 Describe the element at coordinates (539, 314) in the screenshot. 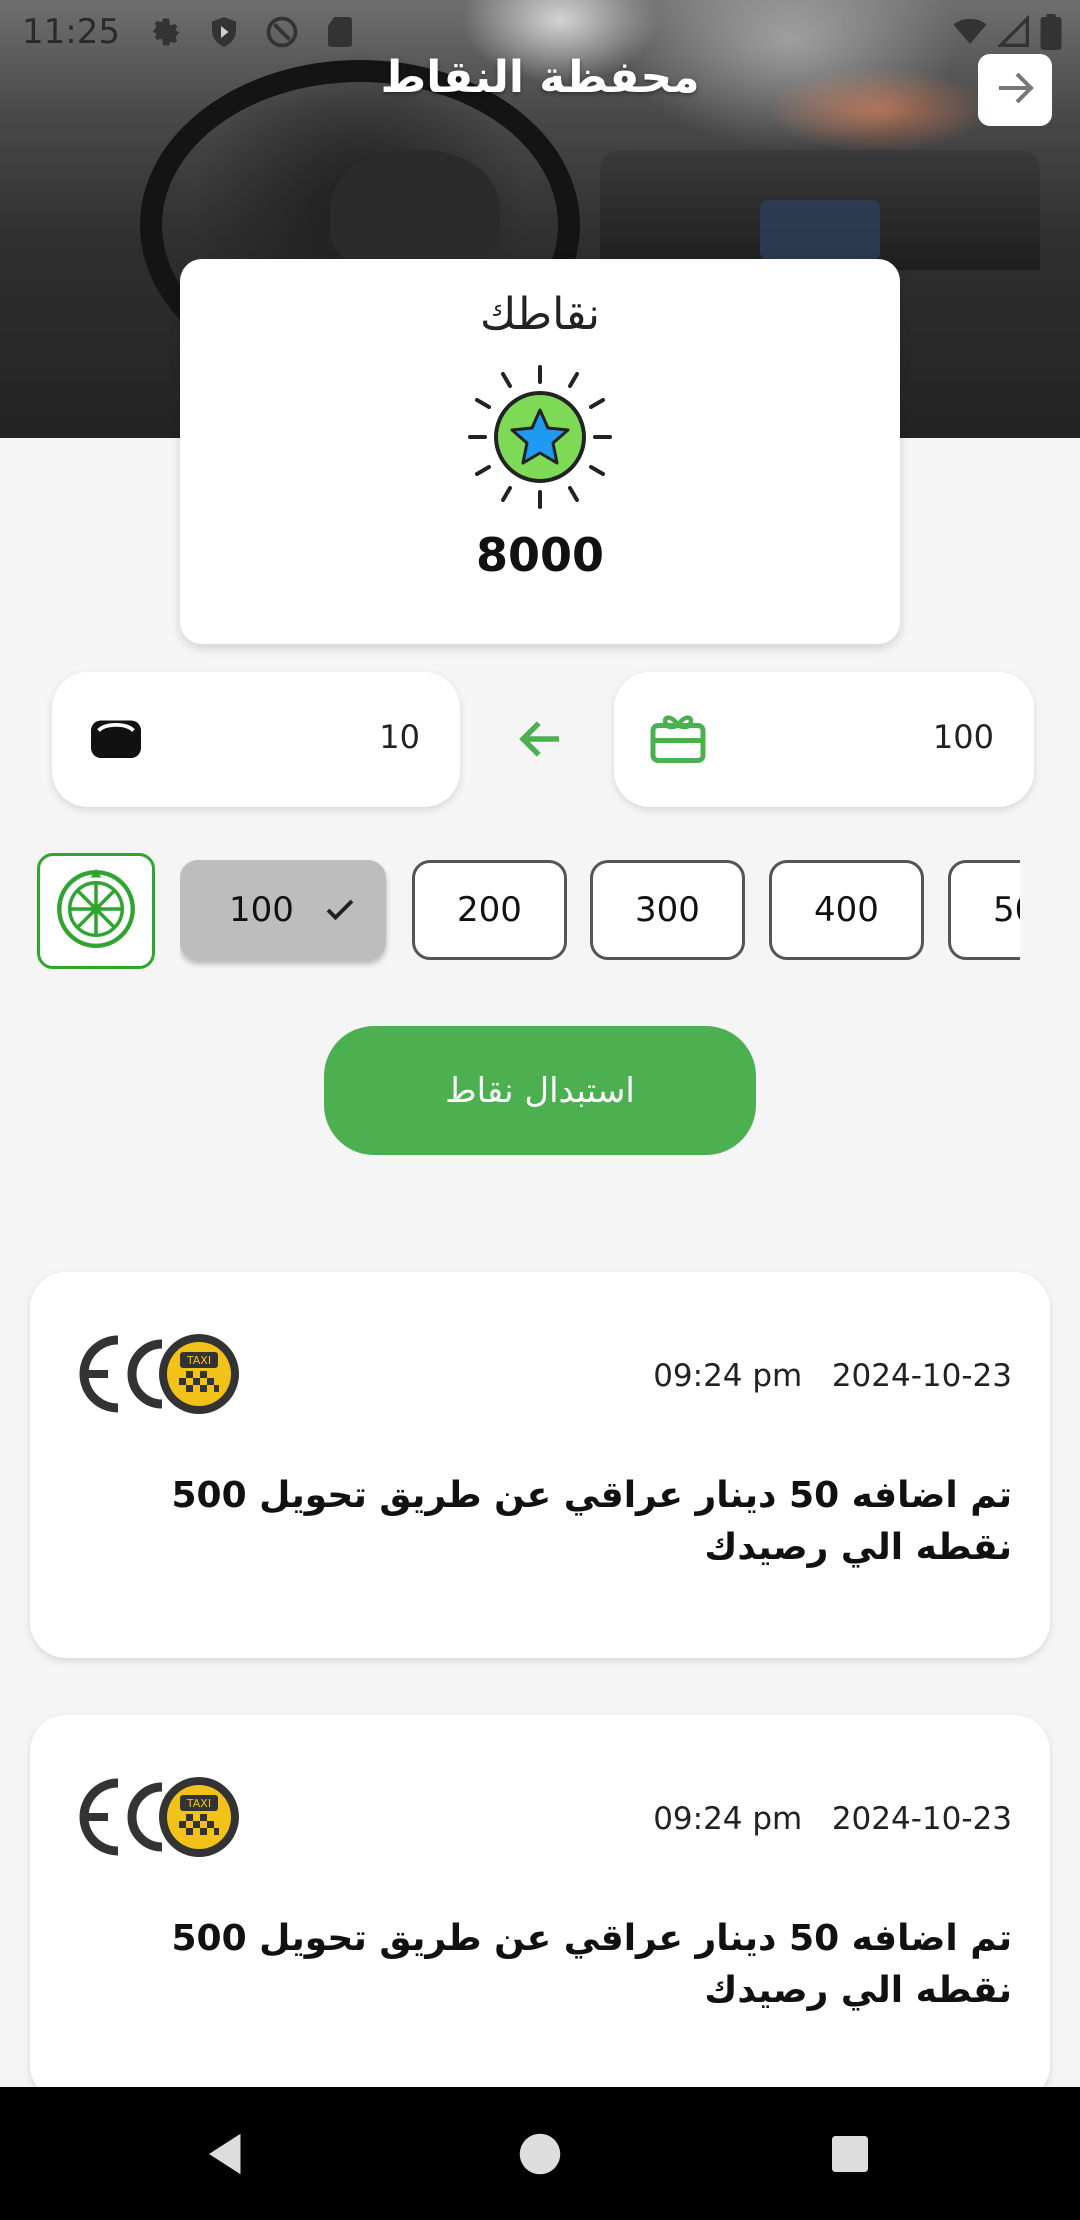

I see `points-label: نقاطك` at that location.